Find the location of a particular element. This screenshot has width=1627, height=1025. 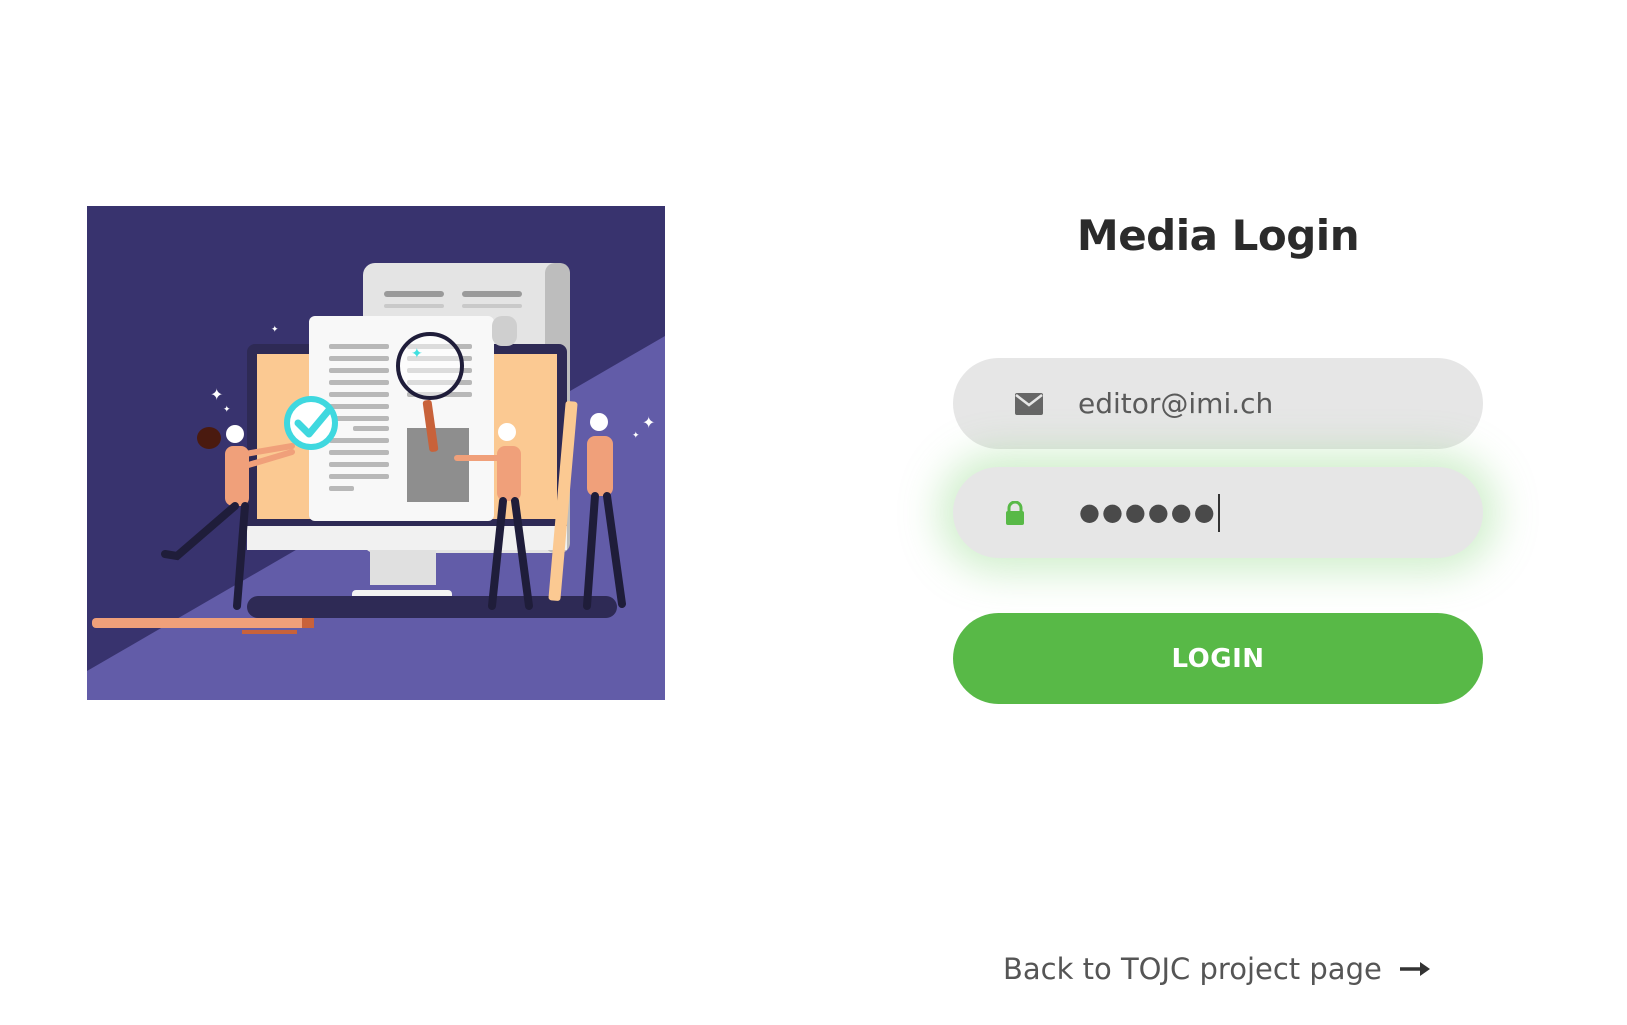

password-field: ●●●●●● is located at coordinates (1218, 512).